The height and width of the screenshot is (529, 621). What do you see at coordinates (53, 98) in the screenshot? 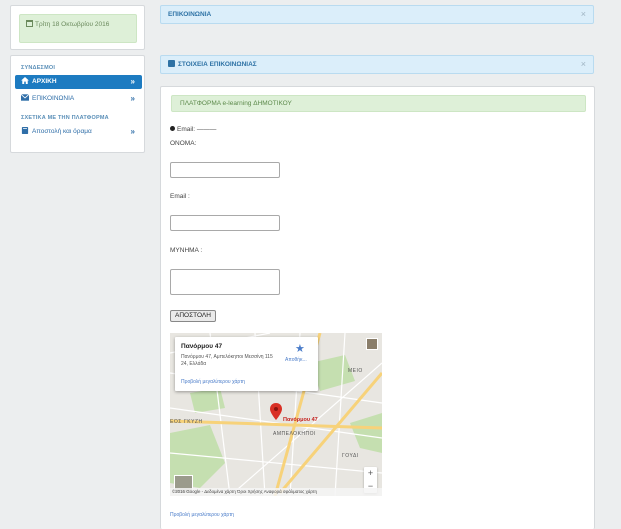
I see `sidebar-item-label: ΕΠΙΚΟΙΝΩΝΙΑ` at bounding box center [53, 98].